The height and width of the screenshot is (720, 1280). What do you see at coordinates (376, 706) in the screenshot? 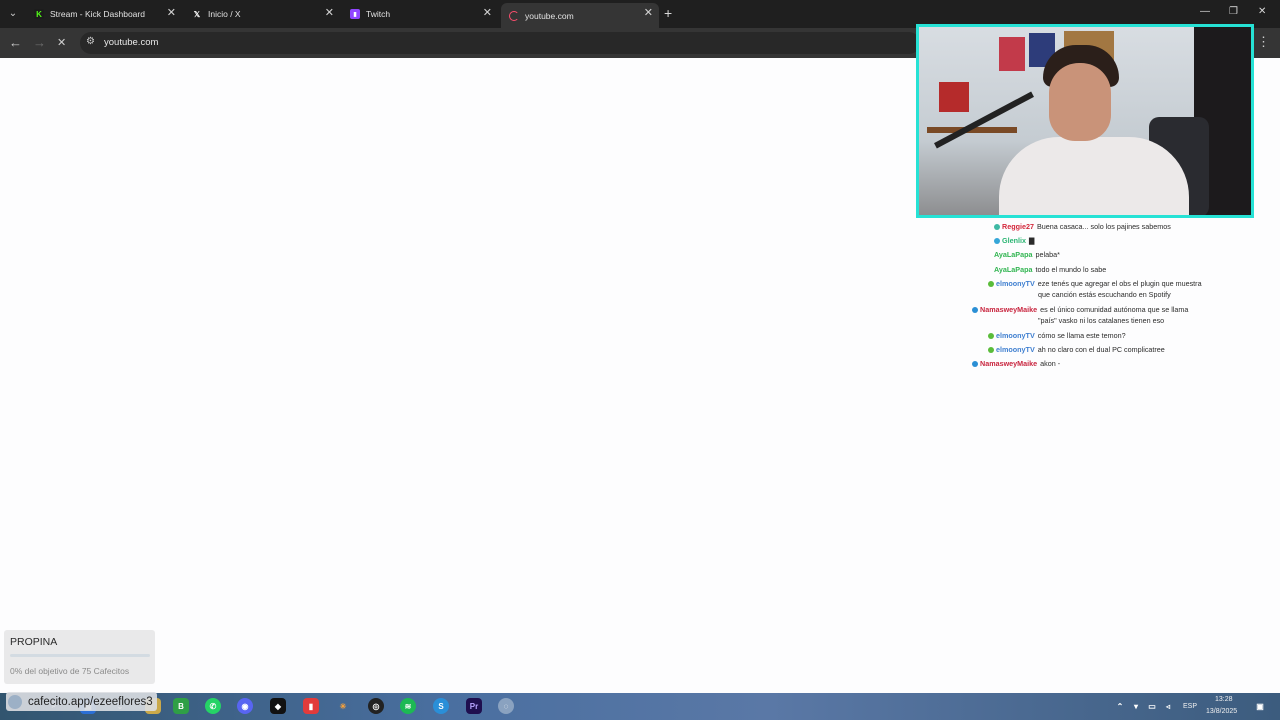
I see `obs-icon: ◎` at bounding box center [376, 706].